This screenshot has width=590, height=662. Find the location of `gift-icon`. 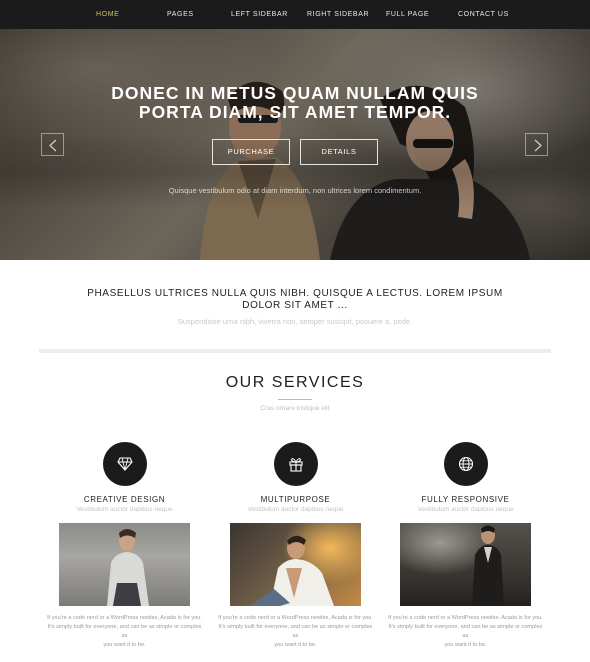

gift-icon is located at coordinates (296, 465).